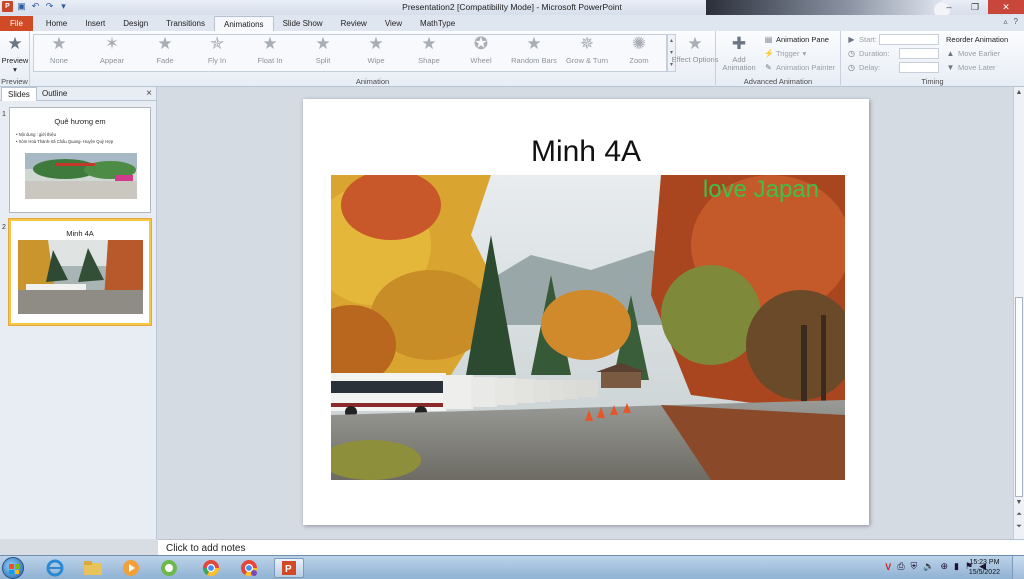 The width and height of the screenshot is (1024, 579). What do you see at coordinates (1019, 527) in the screenshot?
I see `next-slide-icon: ⏷` at bounding box center [1019, 527].